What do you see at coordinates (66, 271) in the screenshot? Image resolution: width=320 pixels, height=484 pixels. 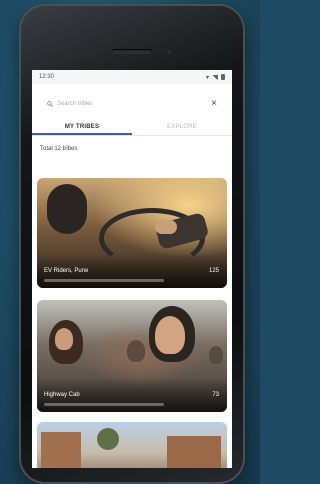 I see `tribe-name: EV Riders, Pune` at bounding box center [66, 271].